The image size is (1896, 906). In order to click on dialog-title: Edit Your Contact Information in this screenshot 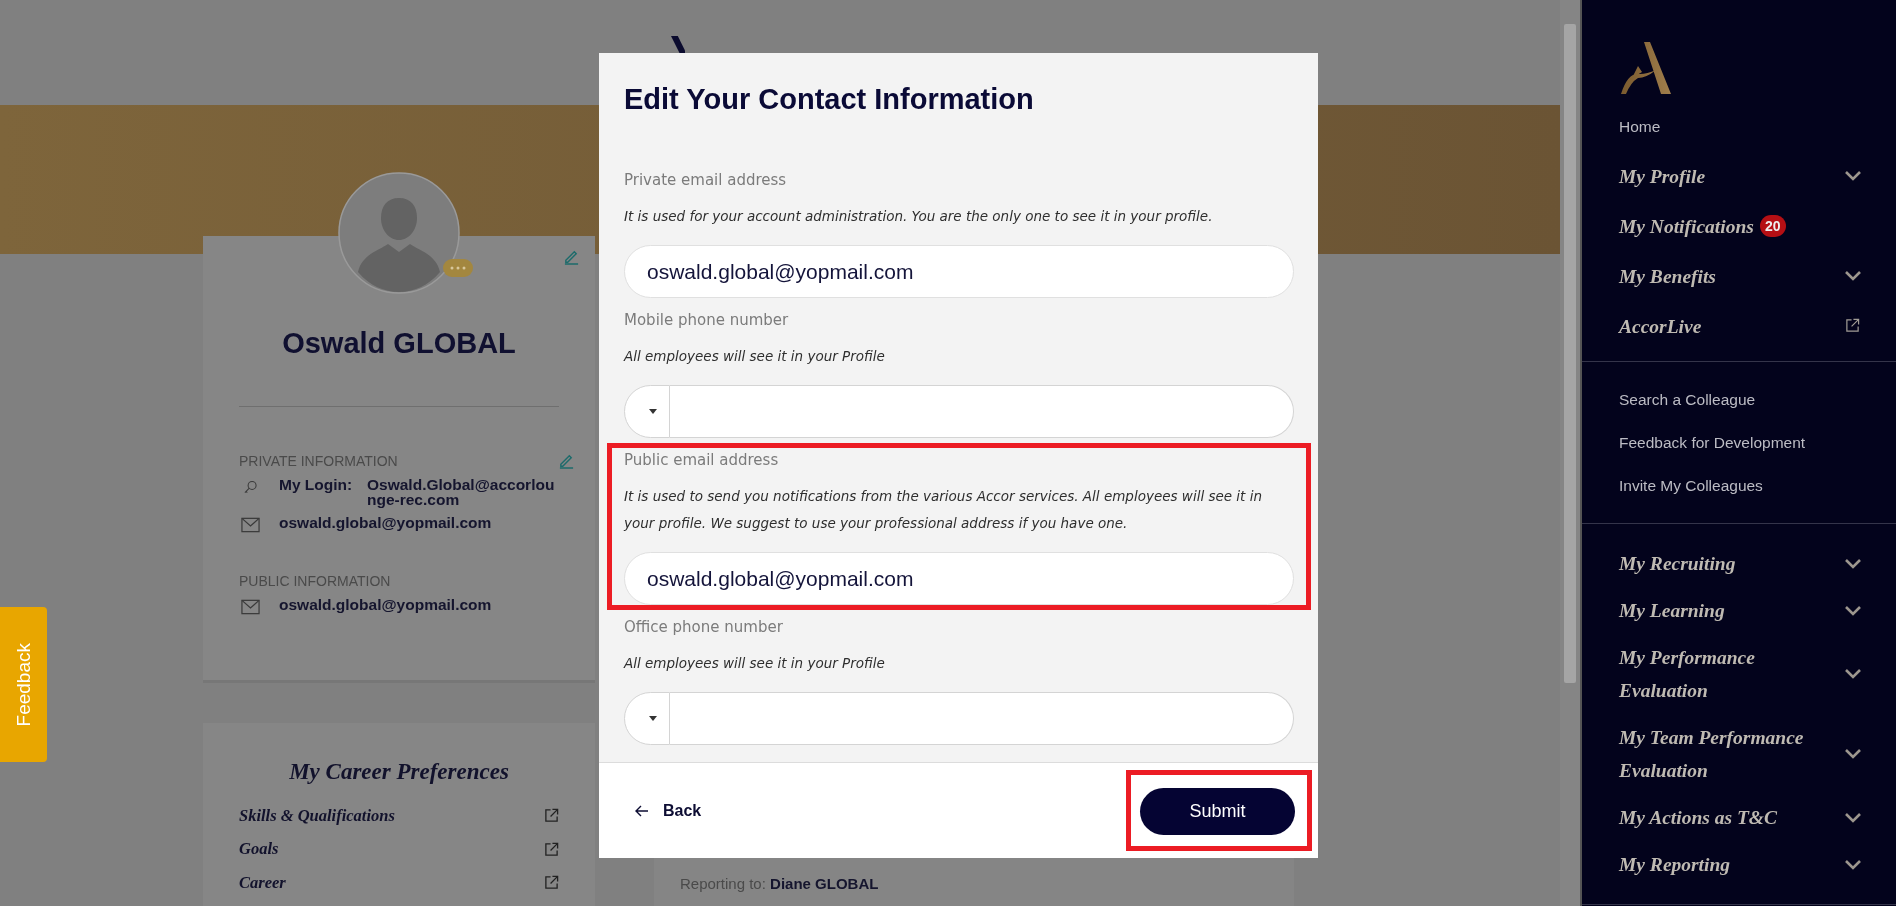, I will do `click(829, 99)`.